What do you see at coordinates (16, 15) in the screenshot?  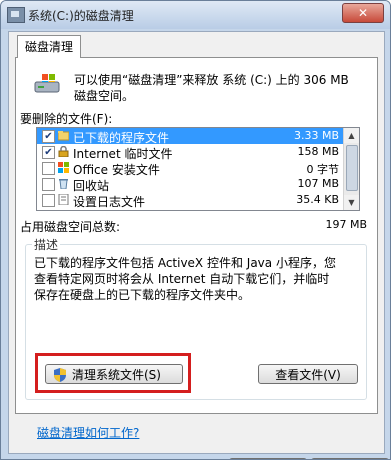 I see `drive-cleanup-icon` at bounding box center [16, 15].